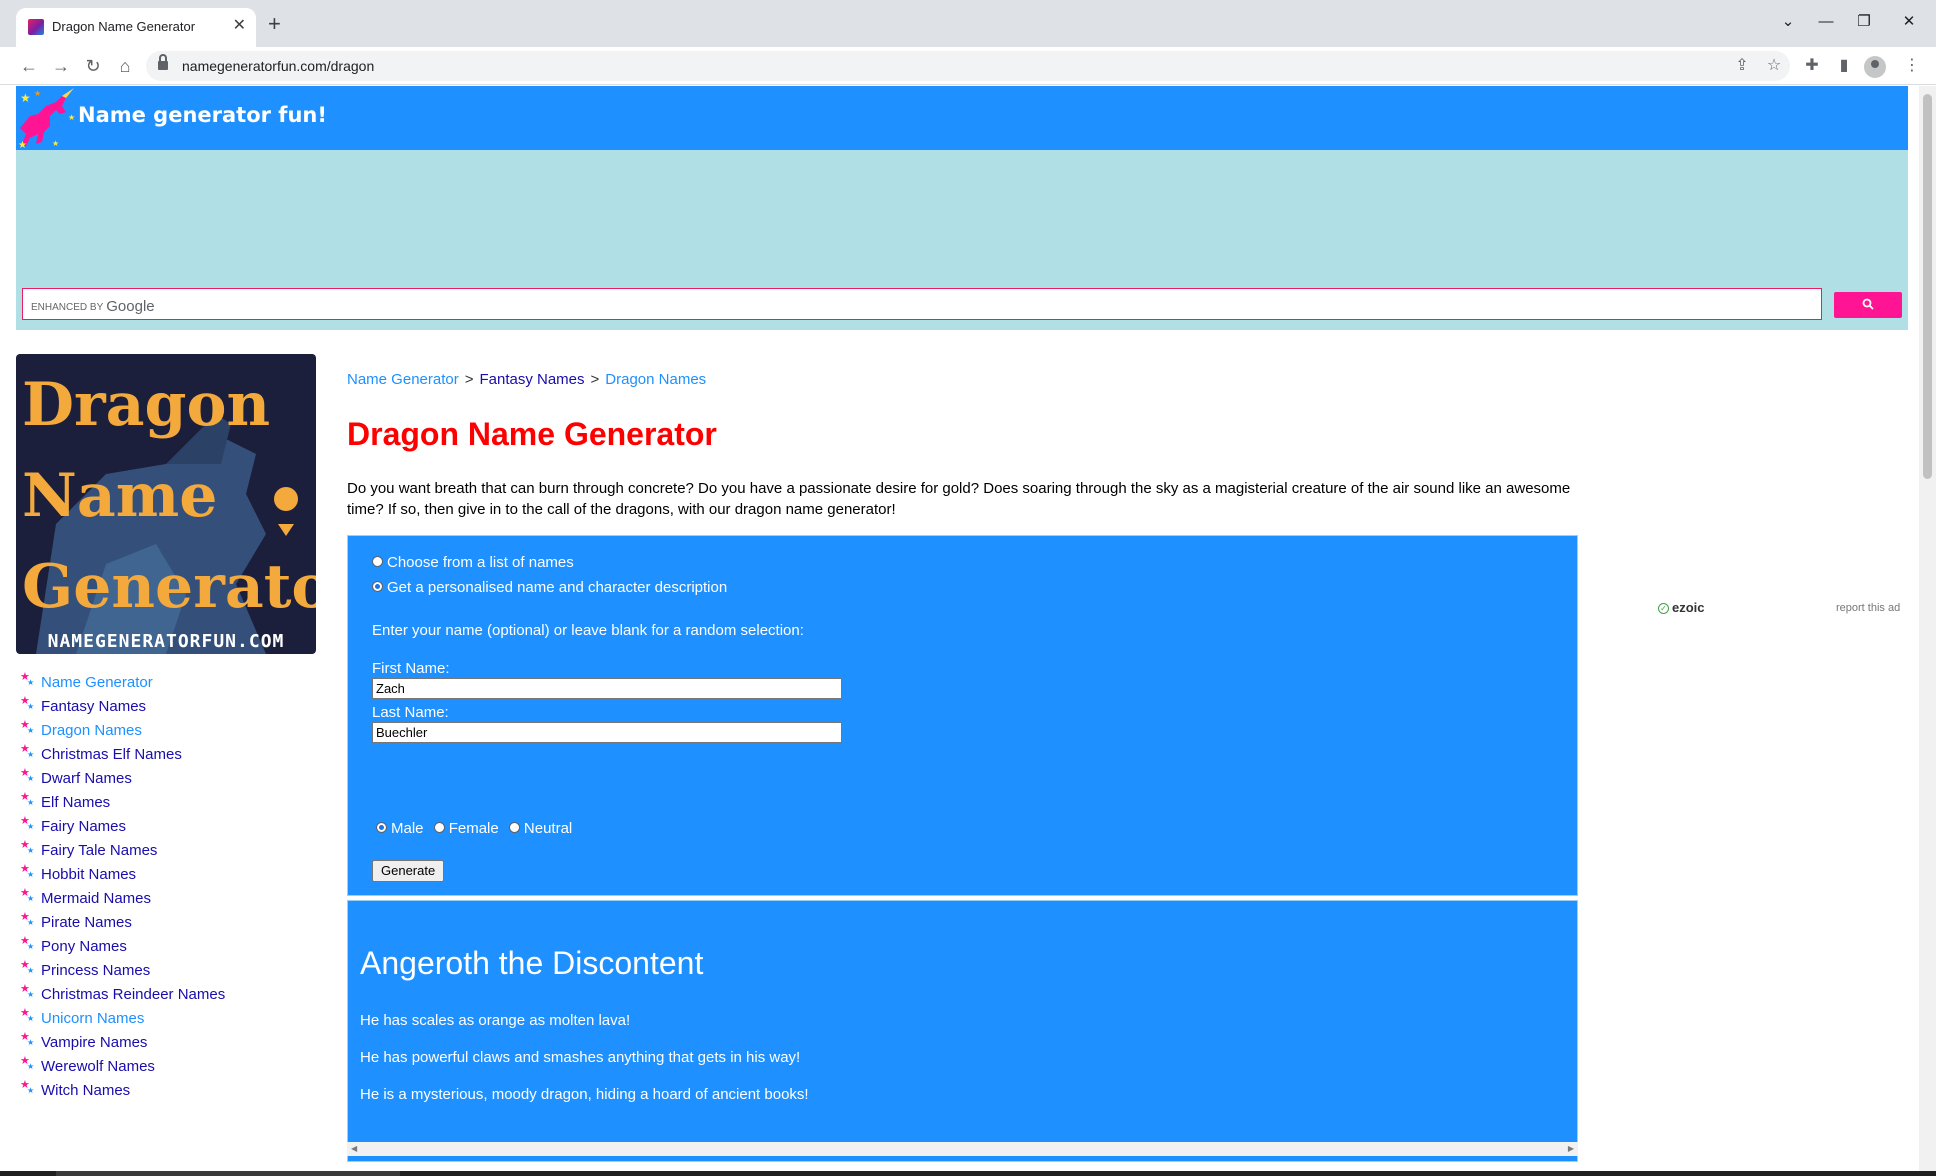 Image resolution: width=1936 pixels, height=1176 pixels. I want to click on new-tab-button: +, so click(274, 24).